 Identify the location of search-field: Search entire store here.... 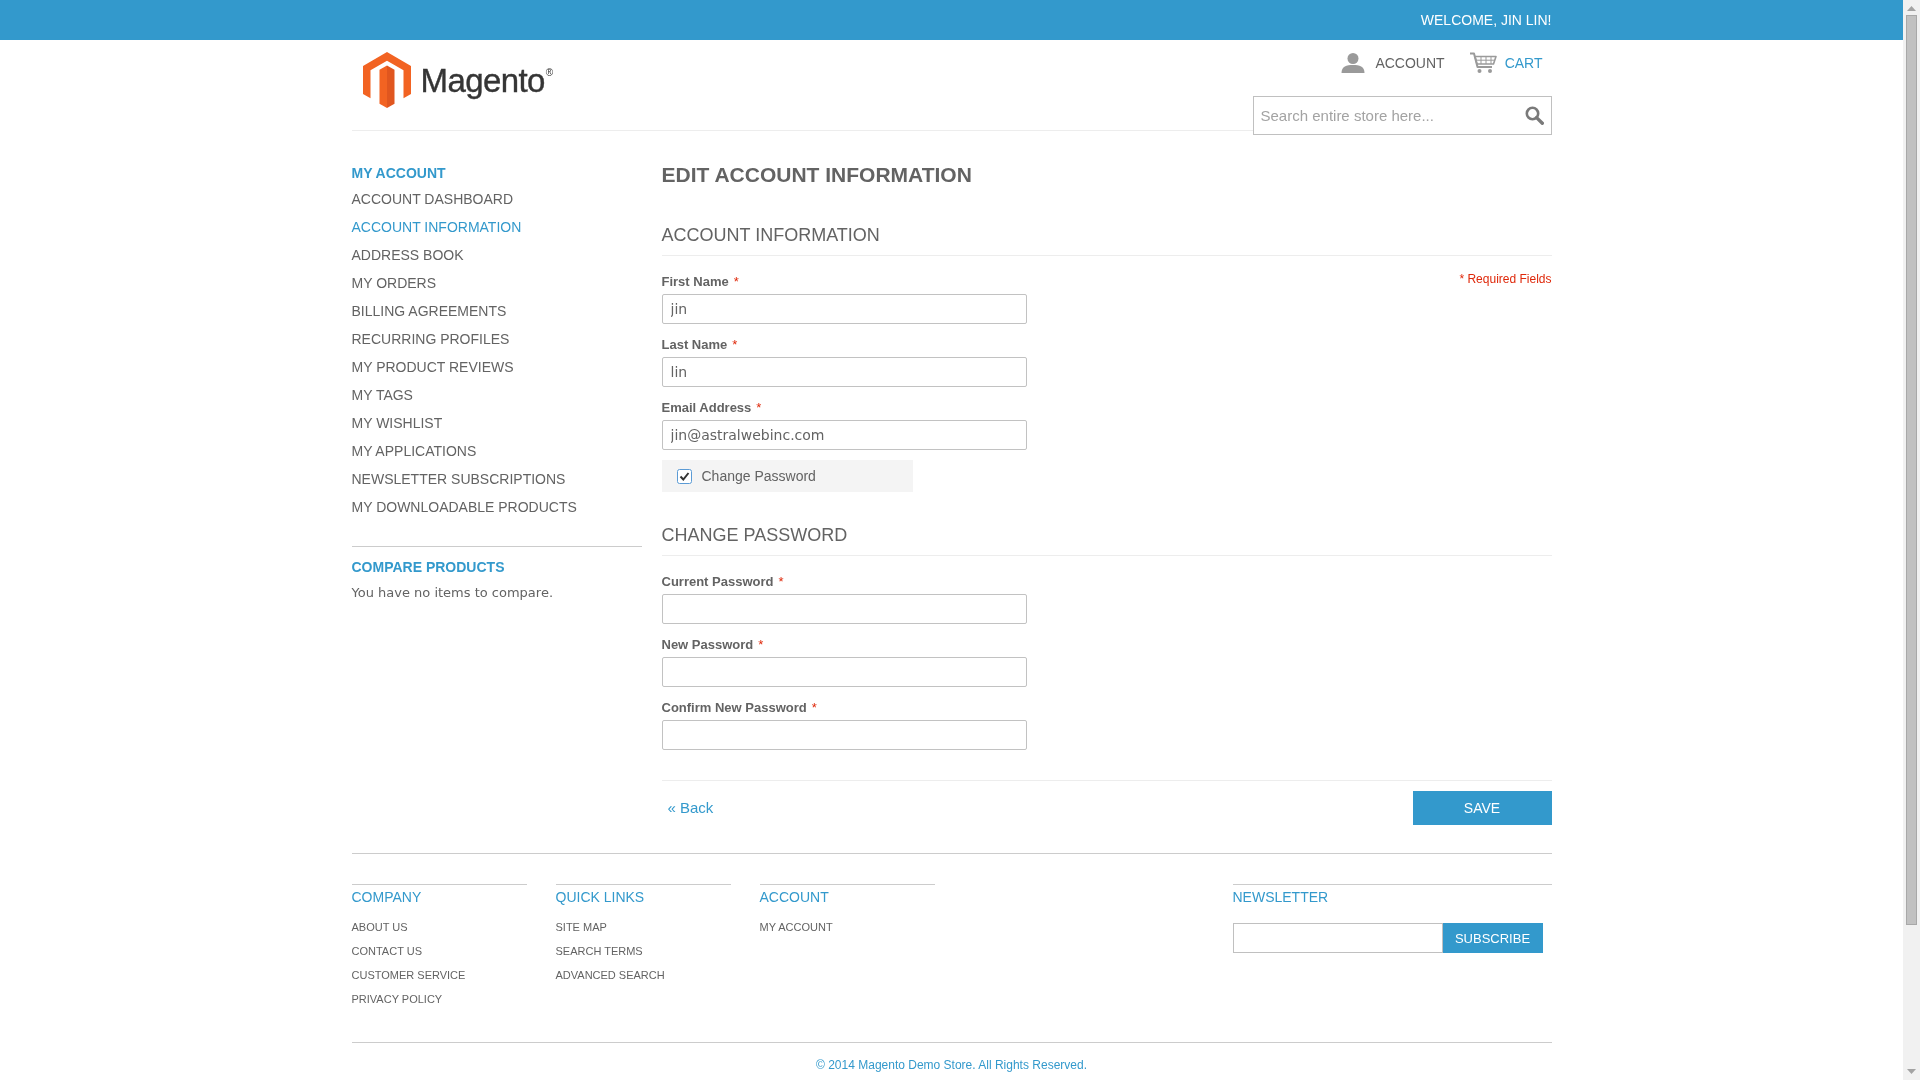
(1402, 115).